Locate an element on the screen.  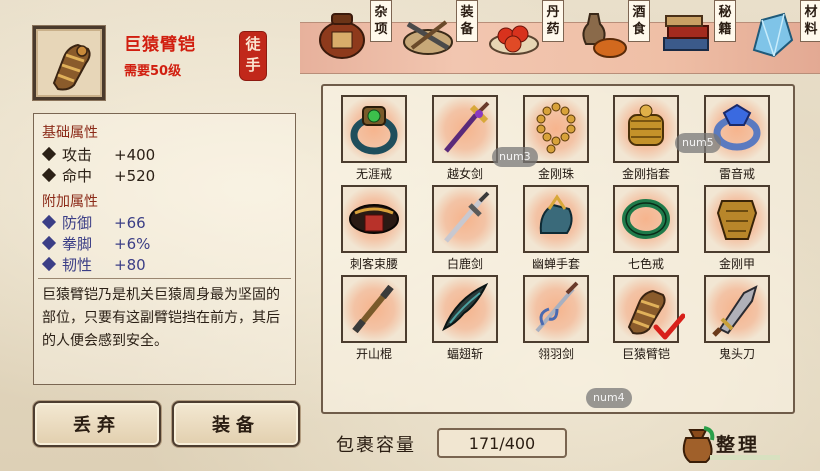
staff-icon is located at coordinates (373, 309).